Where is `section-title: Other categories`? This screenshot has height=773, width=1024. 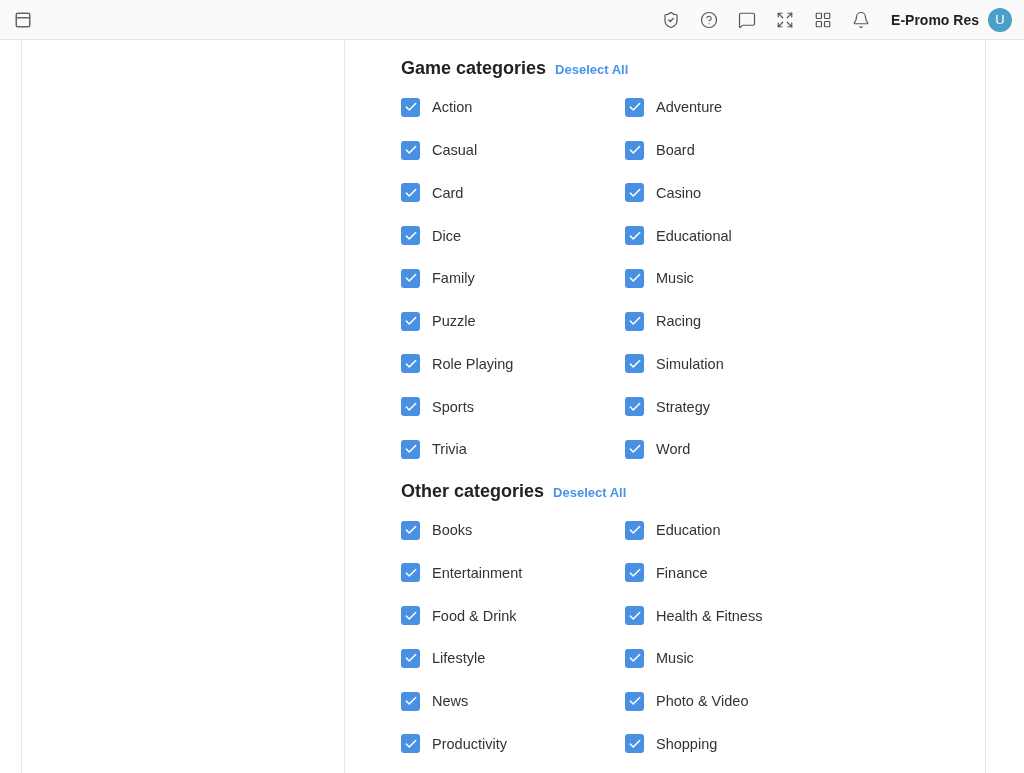 section-title: Other categories is located at coordinates (473, 491).